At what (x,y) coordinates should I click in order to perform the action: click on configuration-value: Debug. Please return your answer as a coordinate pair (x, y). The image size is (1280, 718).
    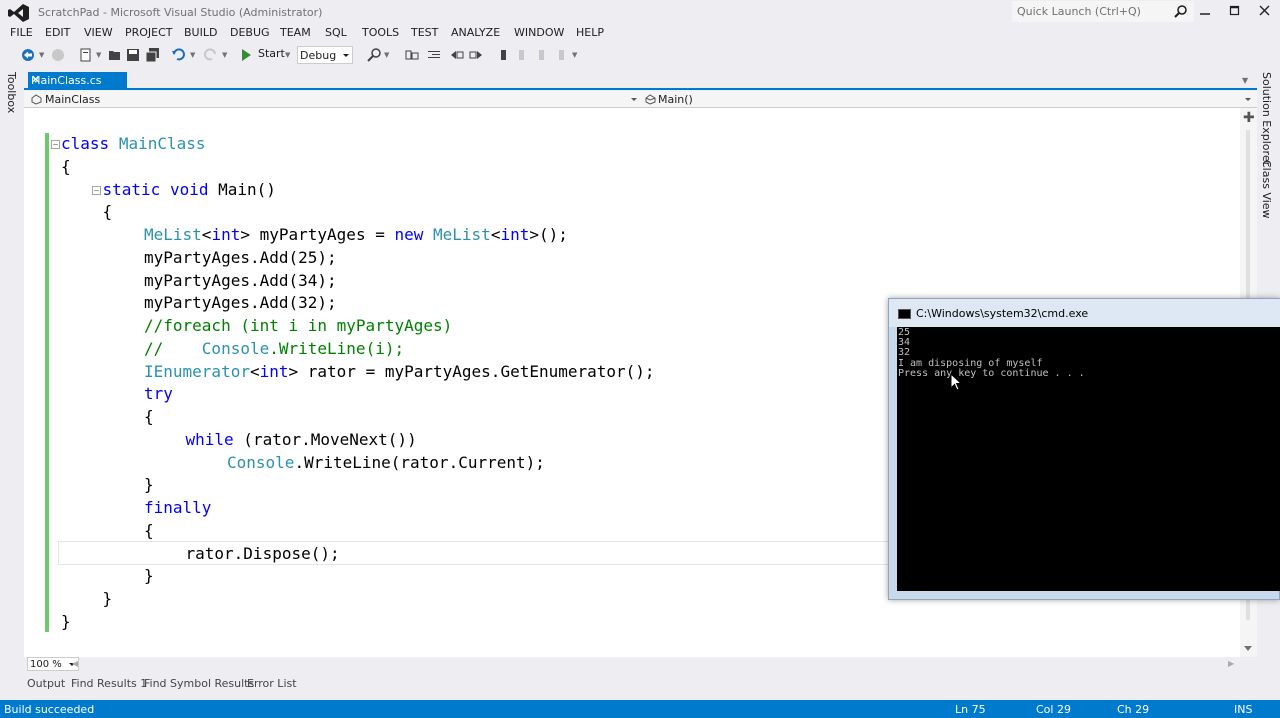
    Looking at the image, I should click on (318, 55).